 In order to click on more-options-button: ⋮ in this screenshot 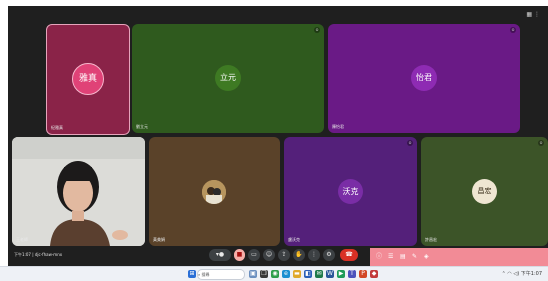, I will do `click(314, 255)`.